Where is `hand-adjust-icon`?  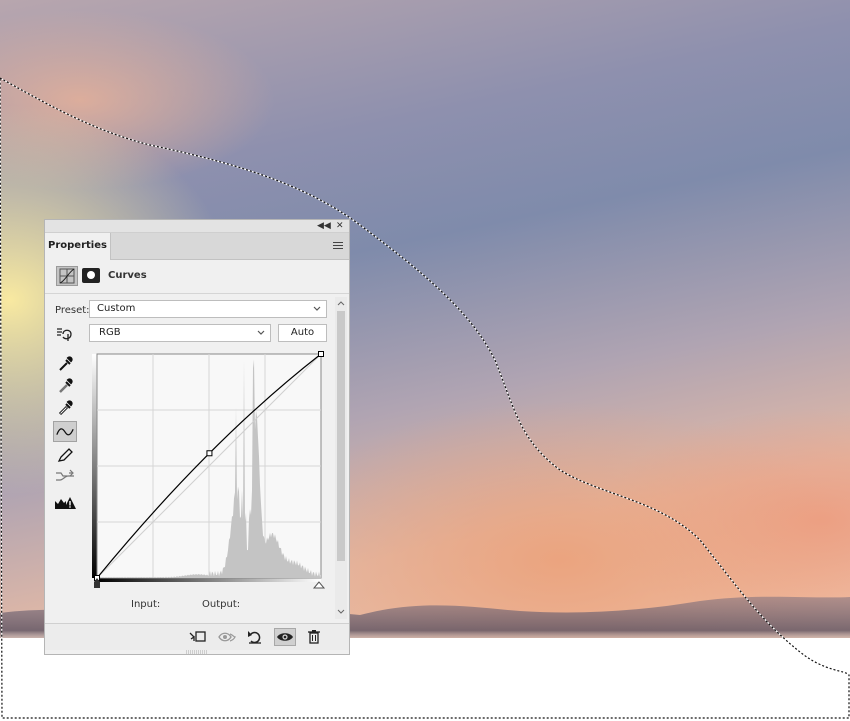 hand-adjust-icon is located at coordinates (66, 334).